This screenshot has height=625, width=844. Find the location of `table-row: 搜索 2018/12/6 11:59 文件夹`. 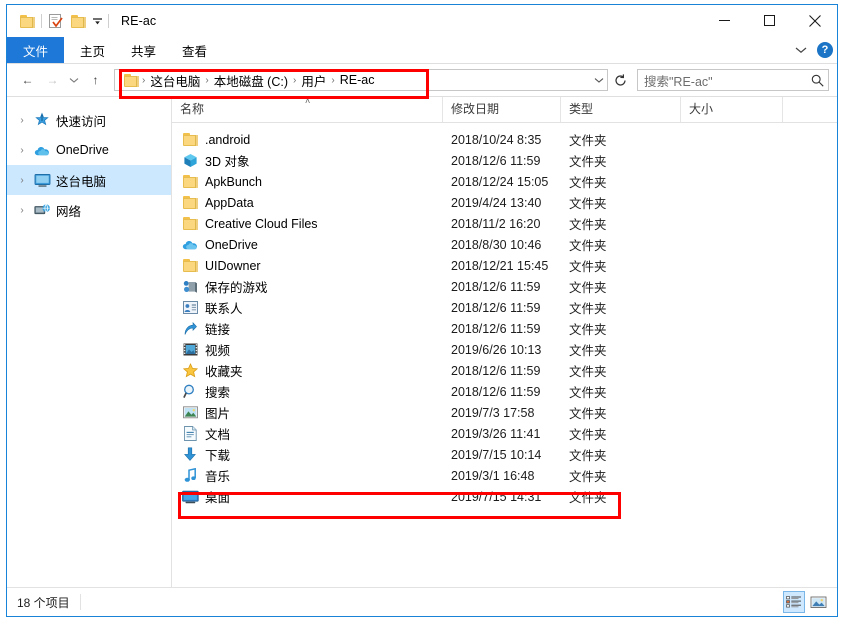

table-row: 搜索 2018/12/6 11:59 文件夹 is located at coordinates (504, 391).